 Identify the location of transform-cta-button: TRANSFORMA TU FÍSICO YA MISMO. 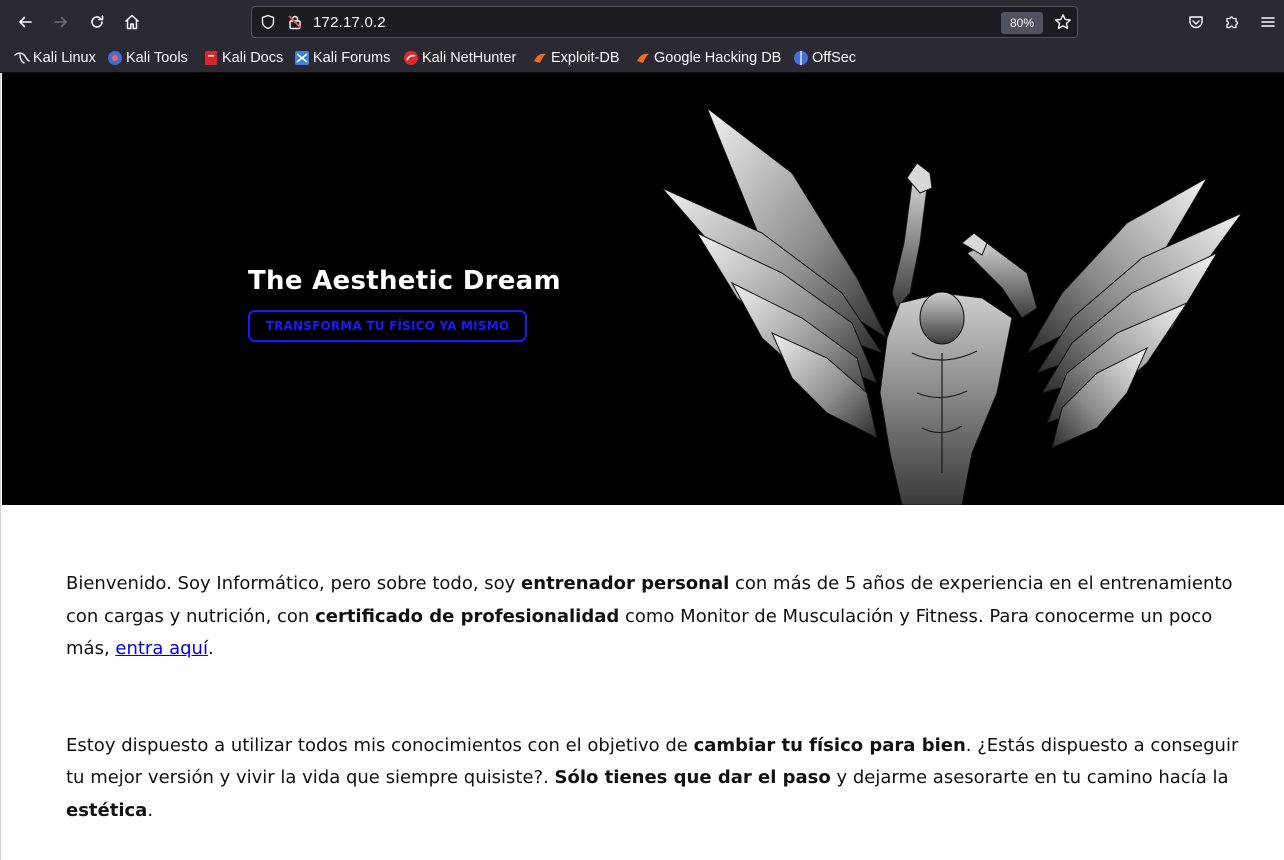
(387, 326).